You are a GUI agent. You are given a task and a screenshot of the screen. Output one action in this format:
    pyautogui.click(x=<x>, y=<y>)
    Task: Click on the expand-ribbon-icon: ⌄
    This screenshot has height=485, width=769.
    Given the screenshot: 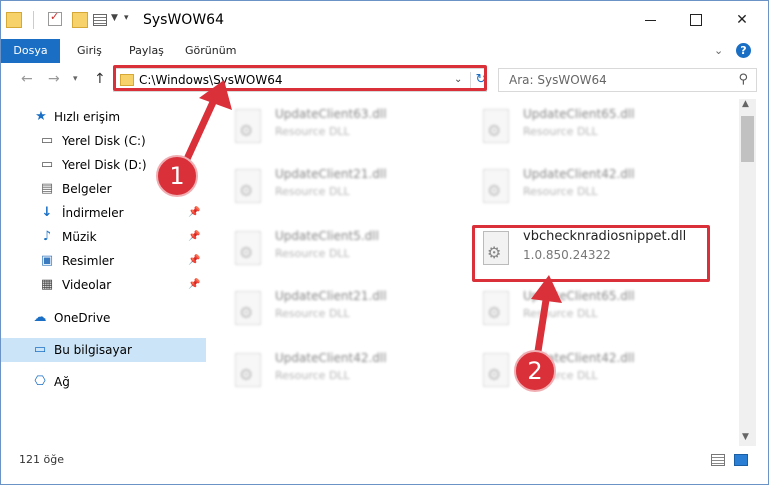 What is the action you would take?
    pyautogui.click(x=718, y=50)
    